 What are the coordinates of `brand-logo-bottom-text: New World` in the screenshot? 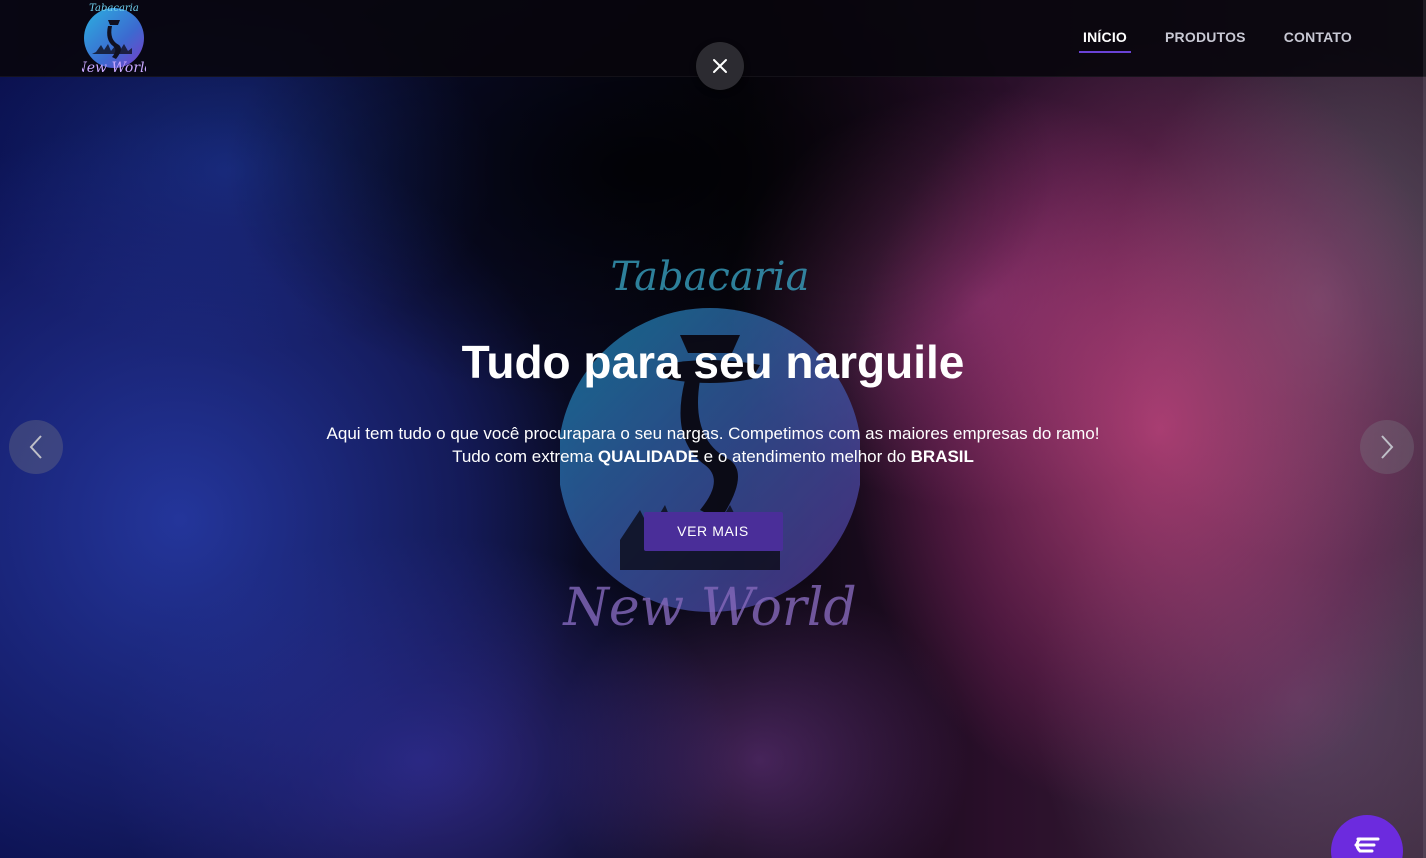 It's located at (114, 68).